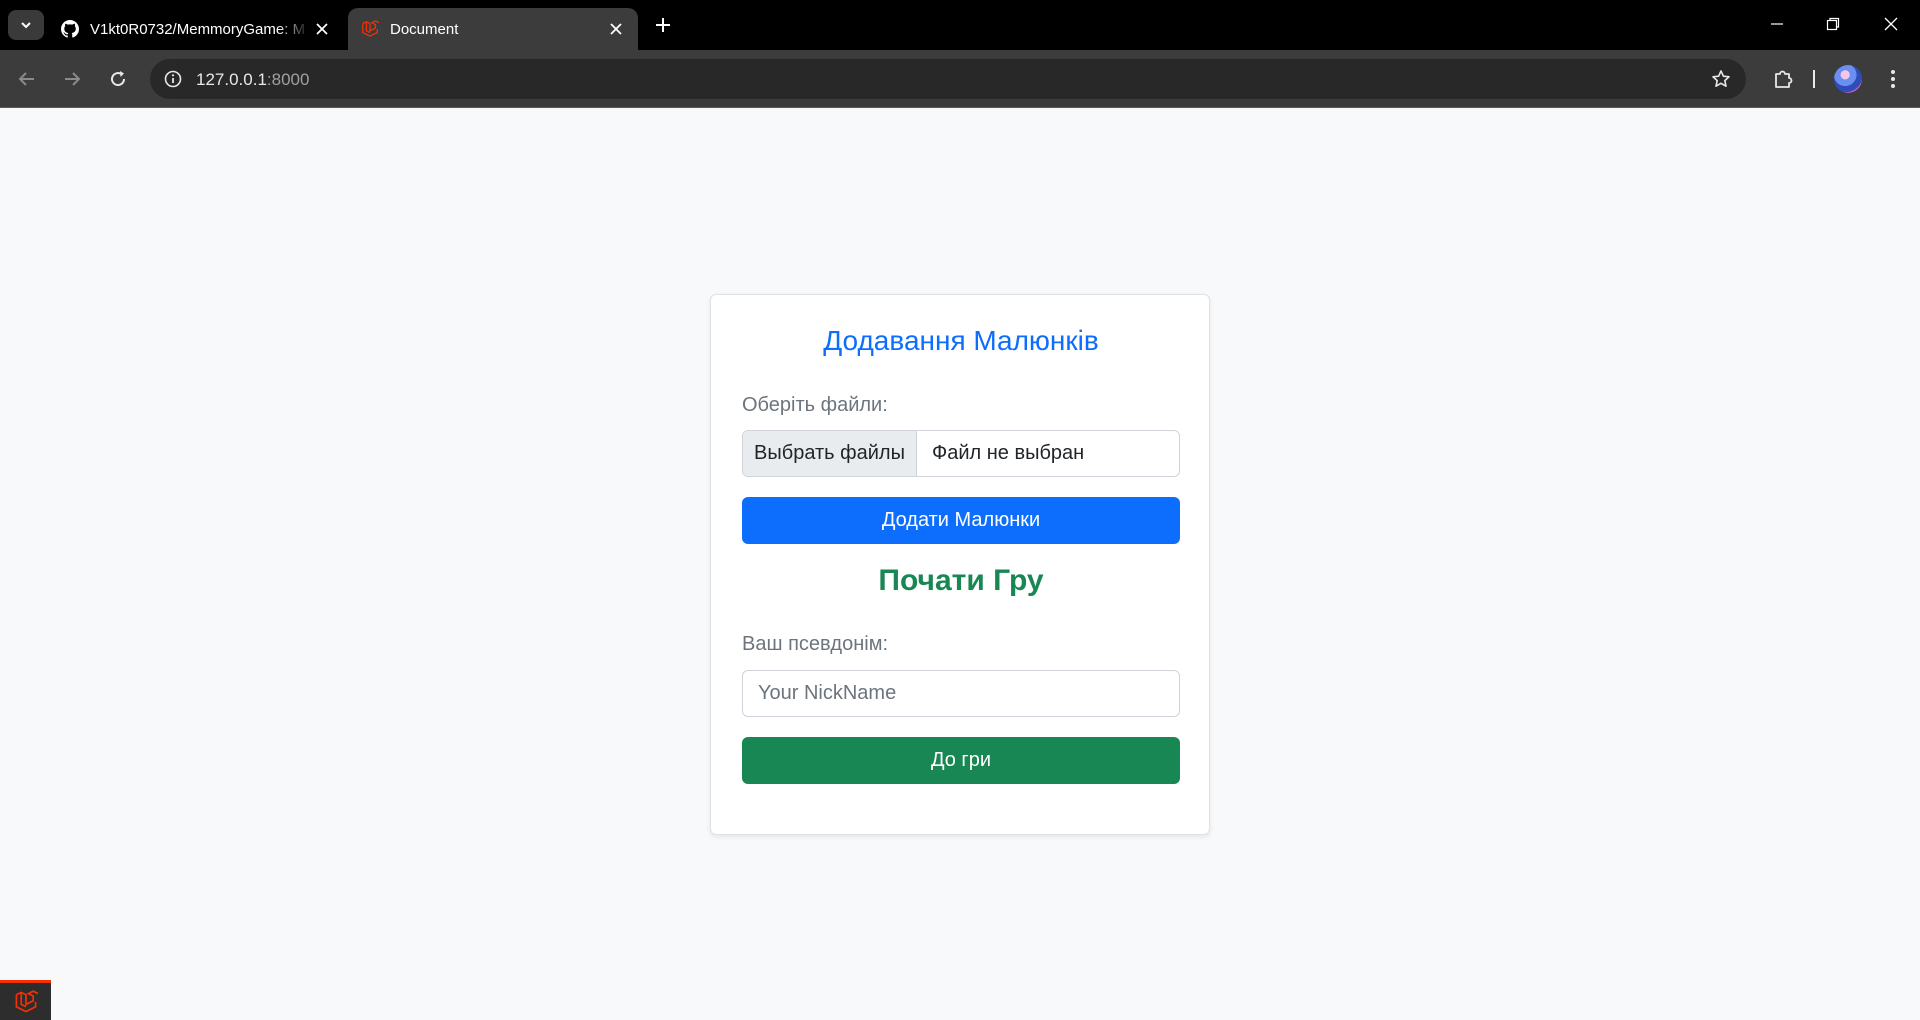 The image size is (1920, 1020). Describe the element at coordinates (948, 79) in the screenshot. I see `address-bar: 127.0.0.1:8000` at that location.